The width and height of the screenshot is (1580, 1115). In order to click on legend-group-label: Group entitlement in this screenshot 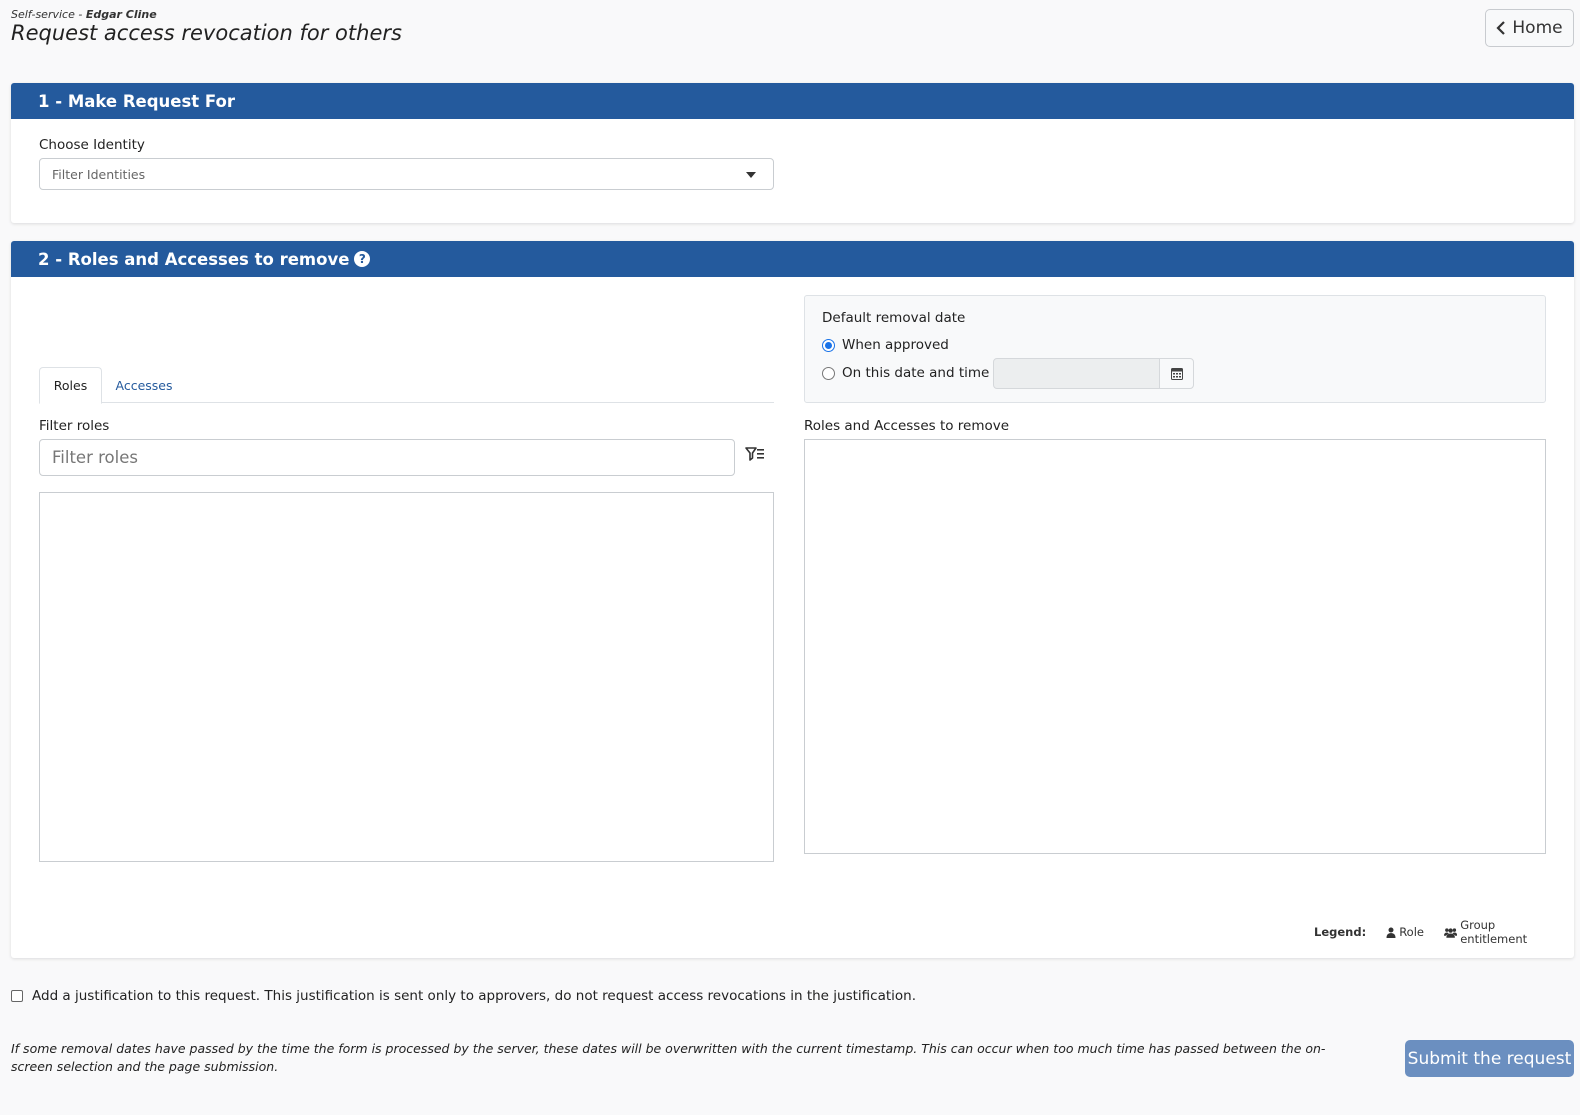, I will do `click(1494, 932)`.